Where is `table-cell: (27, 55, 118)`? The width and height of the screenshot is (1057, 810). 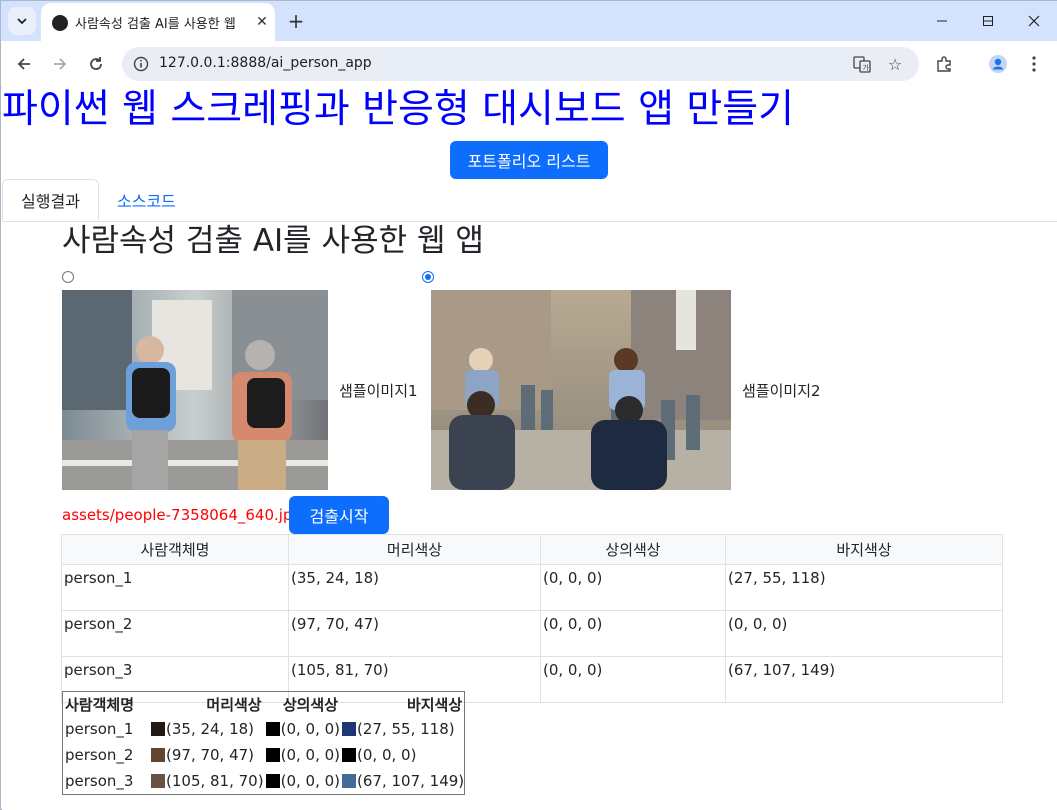 table-cell: (27, 55, 118) is located at coordinates (864, 587).